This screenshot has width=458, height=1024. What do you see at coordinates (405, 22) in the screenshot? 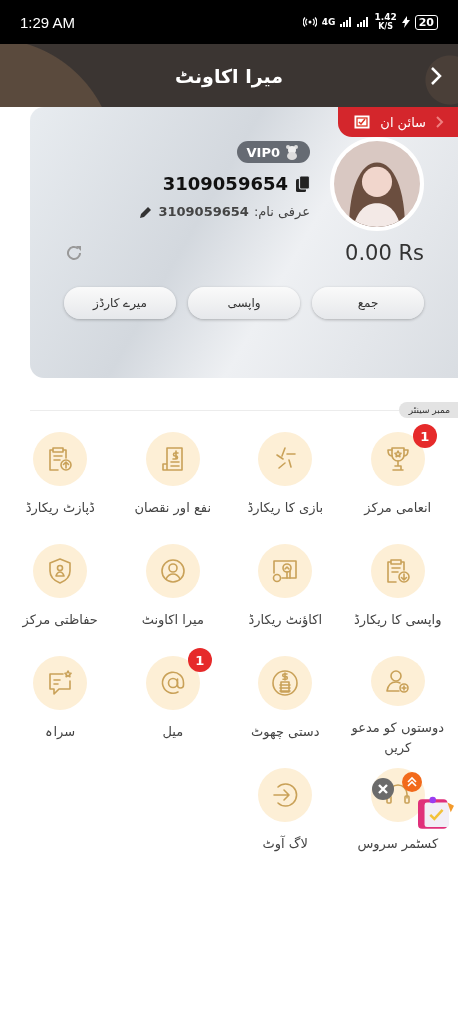
I see `charging-icon` at bounding box center [405, 22].